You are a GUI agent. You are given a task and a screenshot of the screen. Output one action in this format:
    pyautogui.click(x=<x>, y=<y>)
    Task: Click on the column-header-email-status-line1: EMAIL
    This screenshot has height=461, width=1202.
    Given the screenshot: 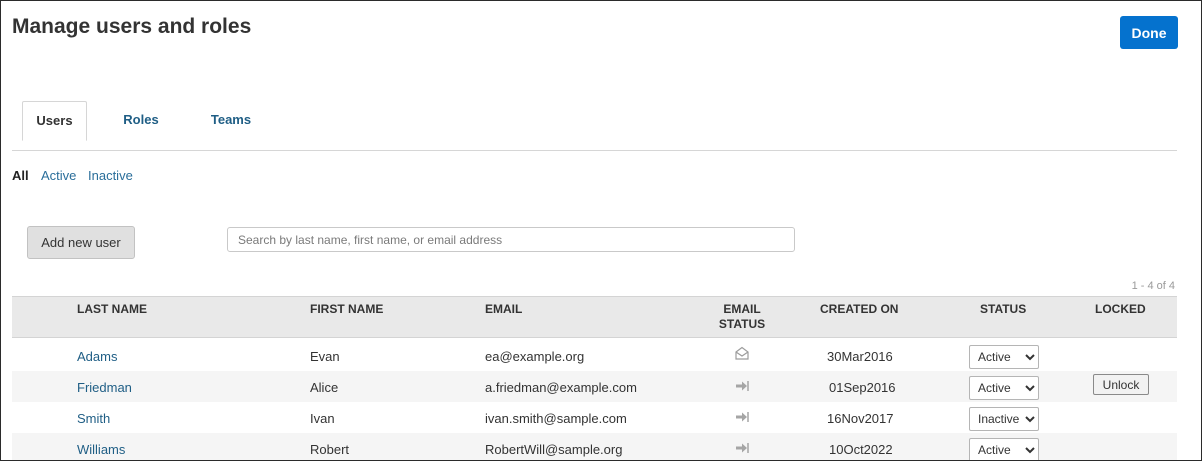 What is the action you would take?
    pyautogui.click(x=742, y=309)
    